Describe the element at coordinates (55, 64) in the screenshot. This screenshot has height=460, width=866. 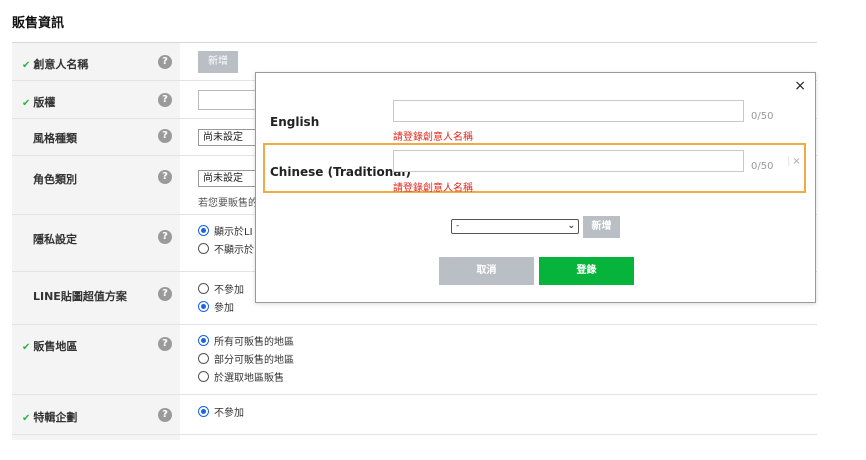
I see `row-label: ✔ 創意人名稱` at that location.